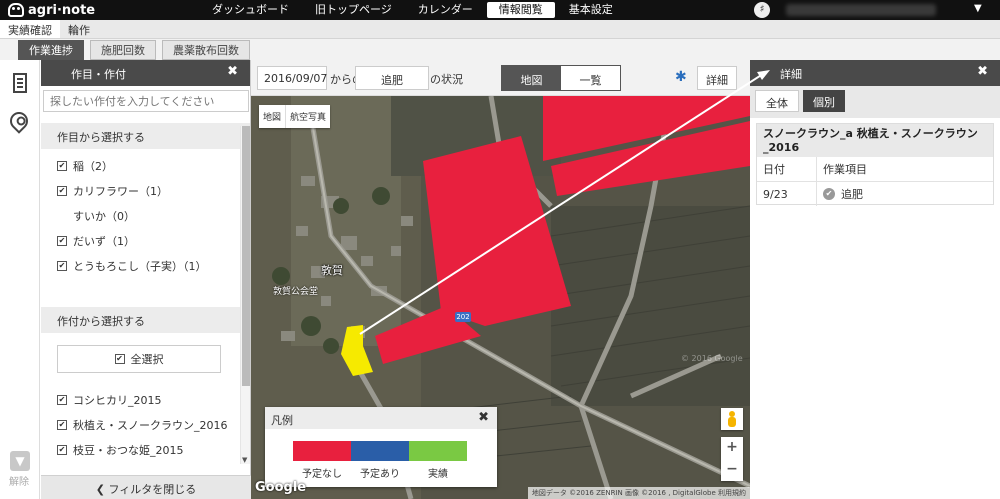 The image size is (1000, 499). What do you see at coordinates (20, 461) in the screenshot?
I see `filter-icon: ▼` at bounding box center [20, 461].